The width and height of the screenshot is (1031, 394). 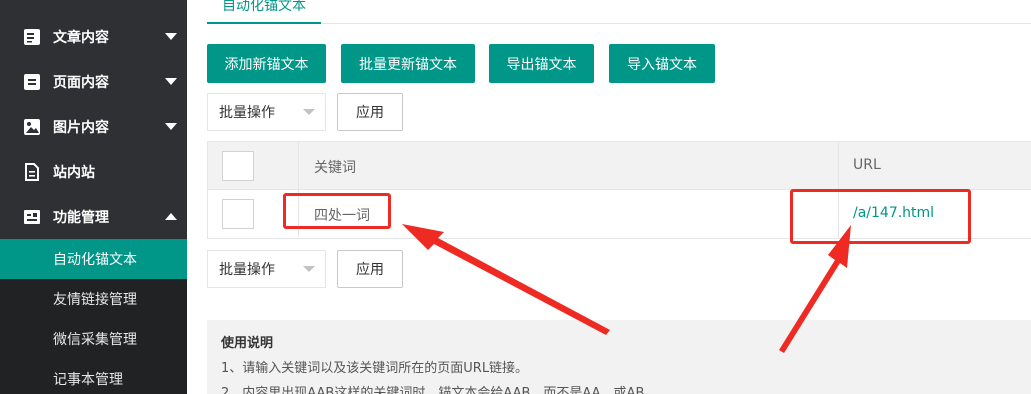 I want to click on add-anchor-button: 添加新锚文本, so click(x=266, y=63).